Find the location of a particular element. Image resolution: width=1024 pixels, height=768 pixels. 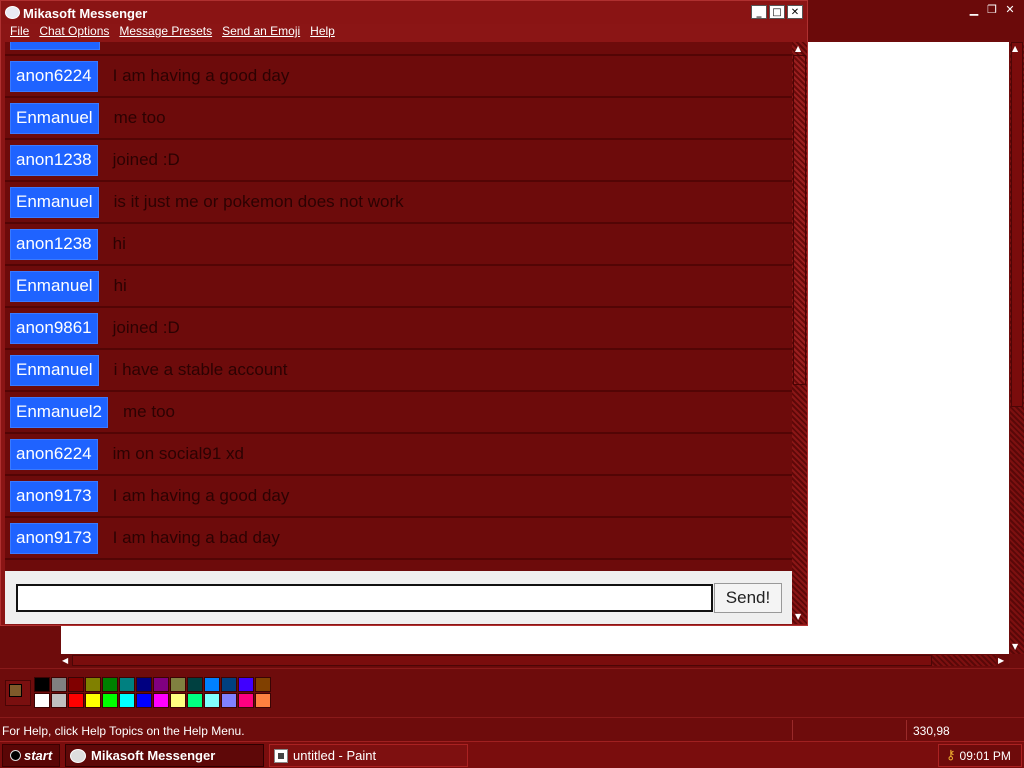

chat-message: anon1238 hi is located at coordinates (398, 245).